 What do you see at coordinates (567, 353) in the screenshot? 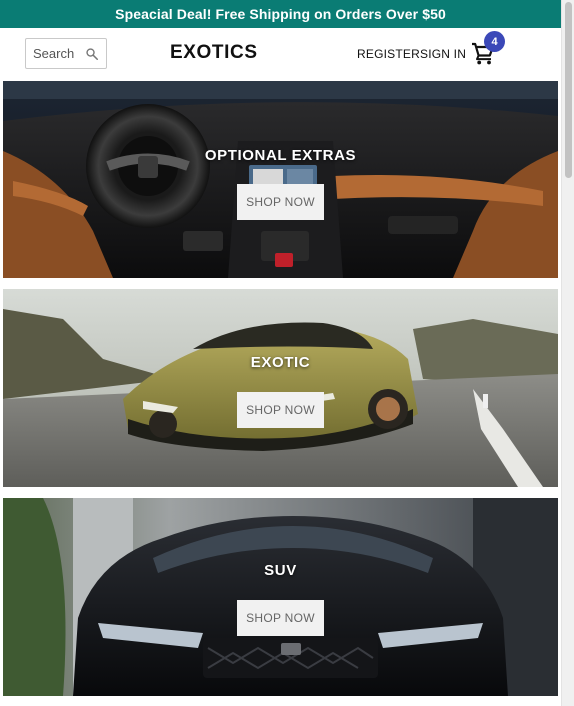
I see `vertical-scrollbar` at bounding box center [567, 353].